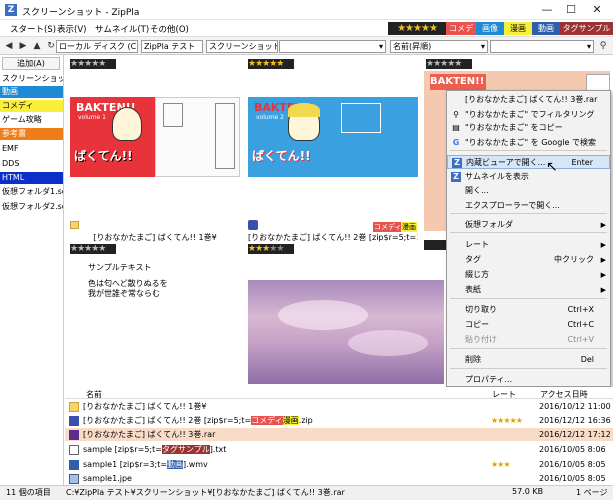  What do you see at coordinates (546, 28) in the screenshot?
I see `tag-video: 動画` at bounding box center [546, 28].